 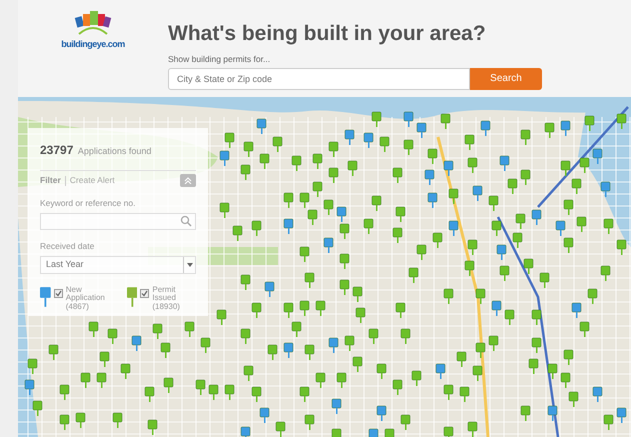 I want to click on panel-tab: Create Alert, so click(x=92, y=180).